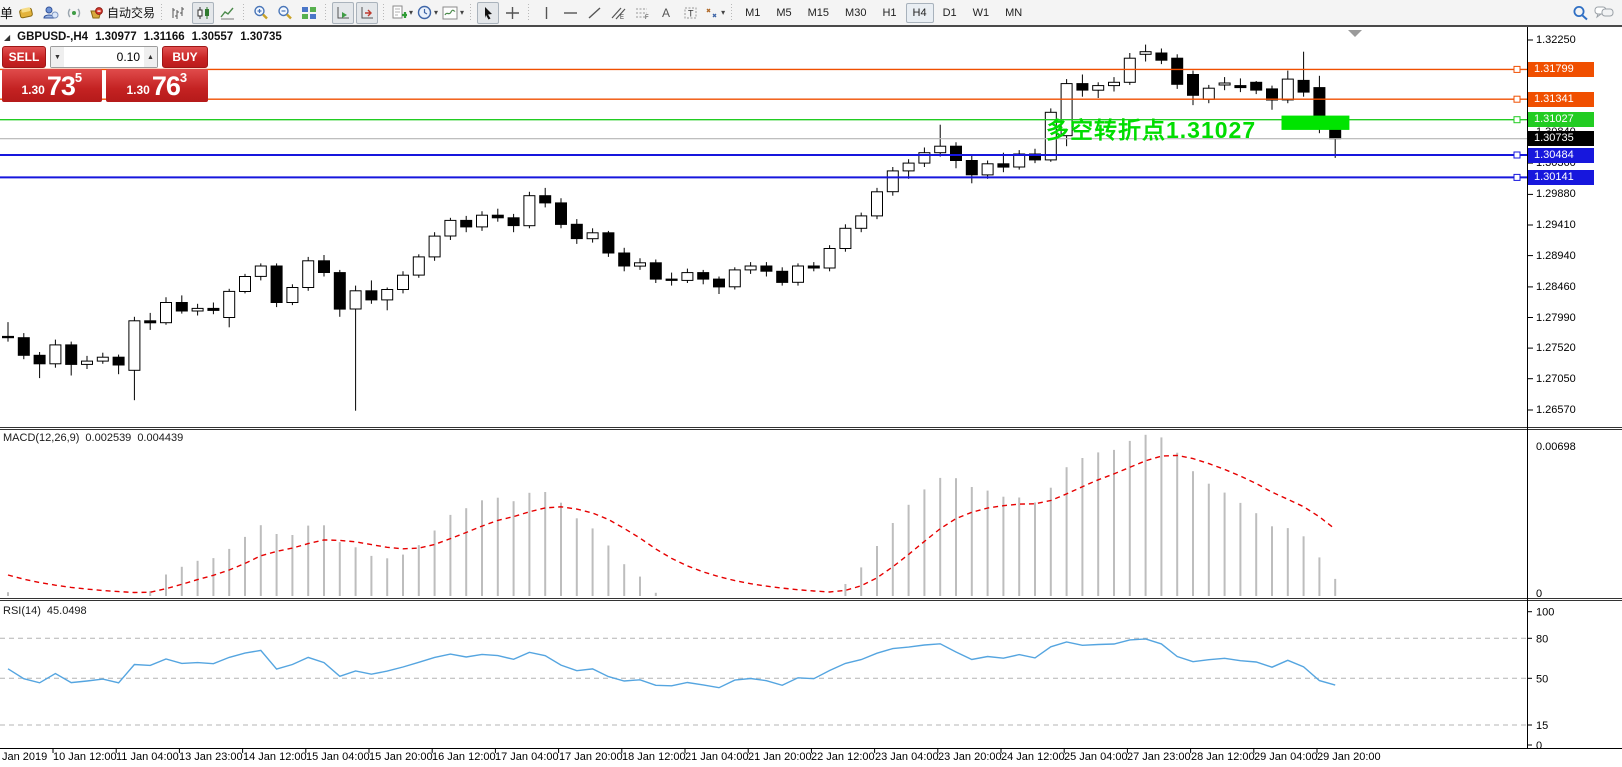  I want to click on sell-button: SELL, so click(24, 57).